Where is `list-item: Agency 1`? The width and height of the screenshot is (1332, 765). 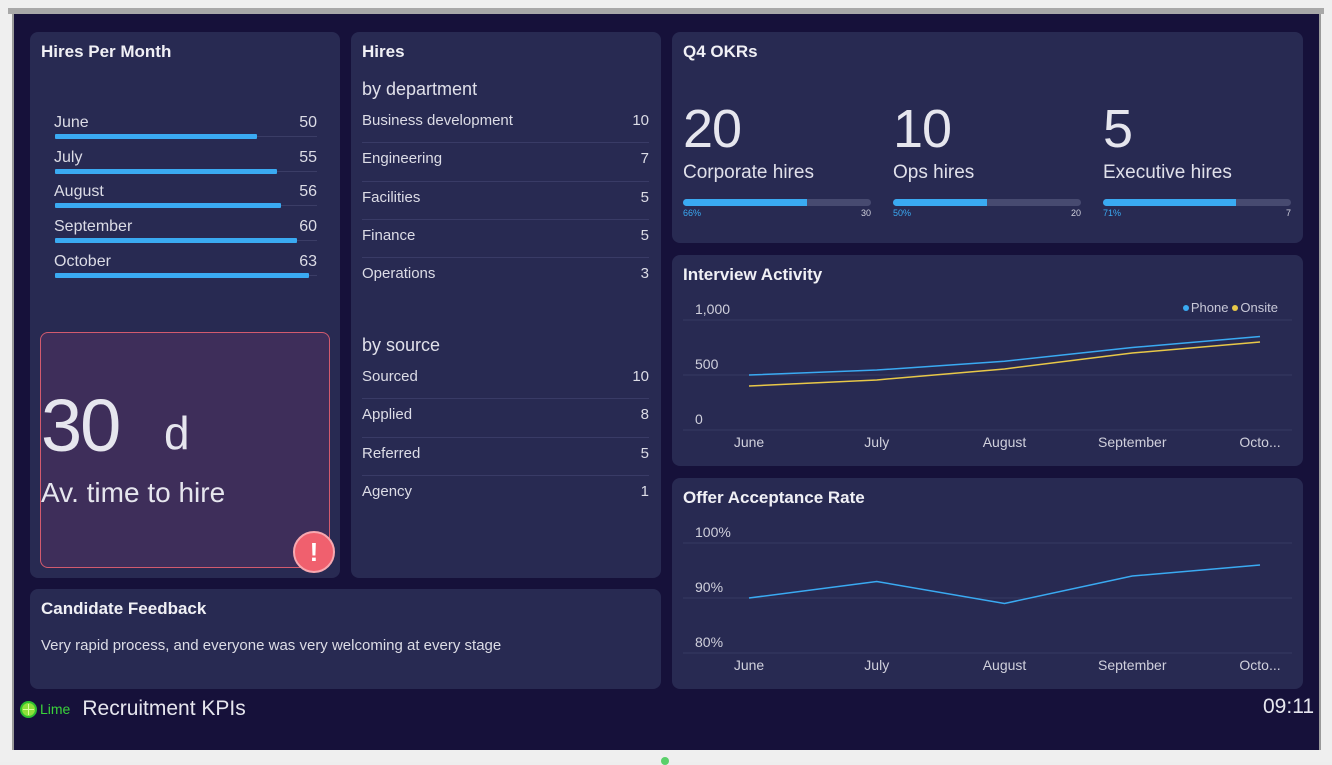
list-item: Agency 1 is located at coordinates (505, 495).